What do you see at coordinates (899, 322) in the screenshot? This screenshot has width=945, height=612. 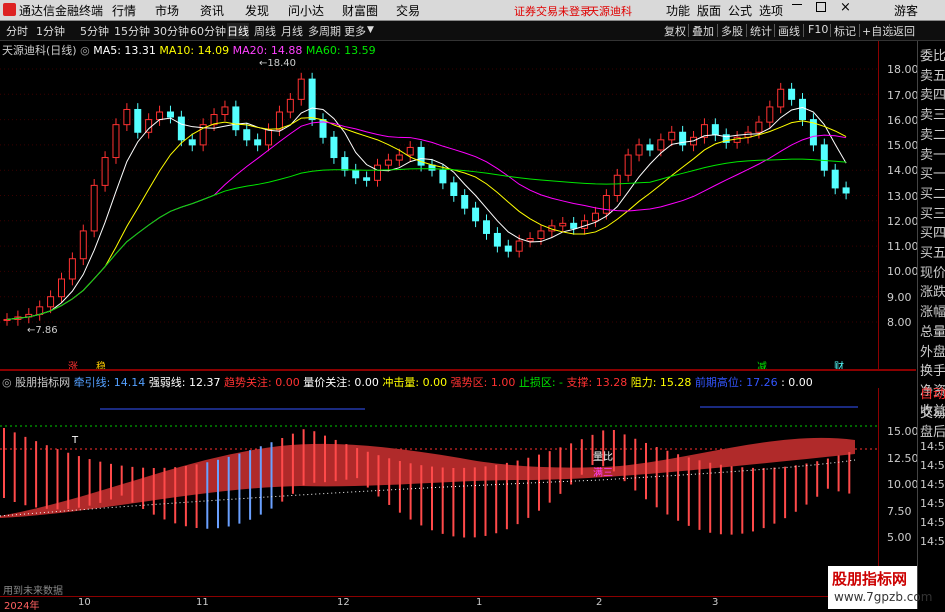 I see `price-tick: 8.00` at bounding box center [899, 322].